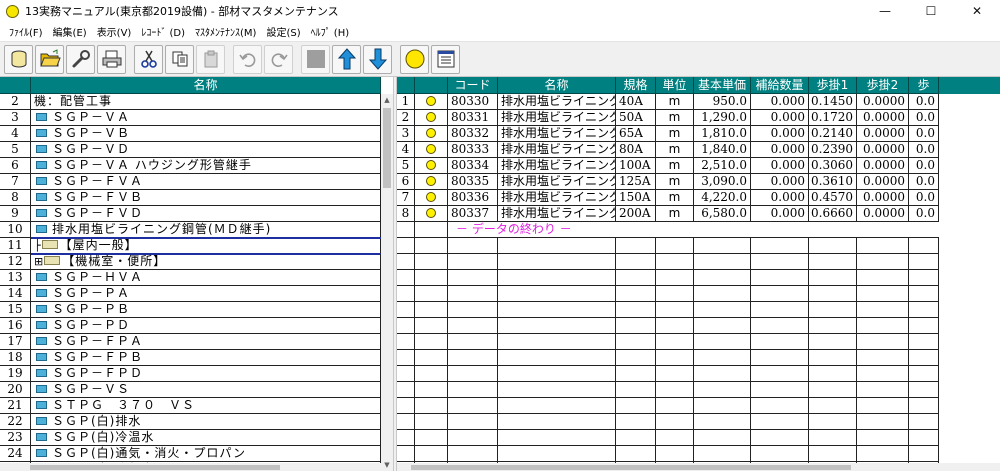 This screenshot has height=471, width=1000. Describe the element at coordinates (722, 150) in the screenshot. I see `unit-price-cell: 1,840.0` at that location.